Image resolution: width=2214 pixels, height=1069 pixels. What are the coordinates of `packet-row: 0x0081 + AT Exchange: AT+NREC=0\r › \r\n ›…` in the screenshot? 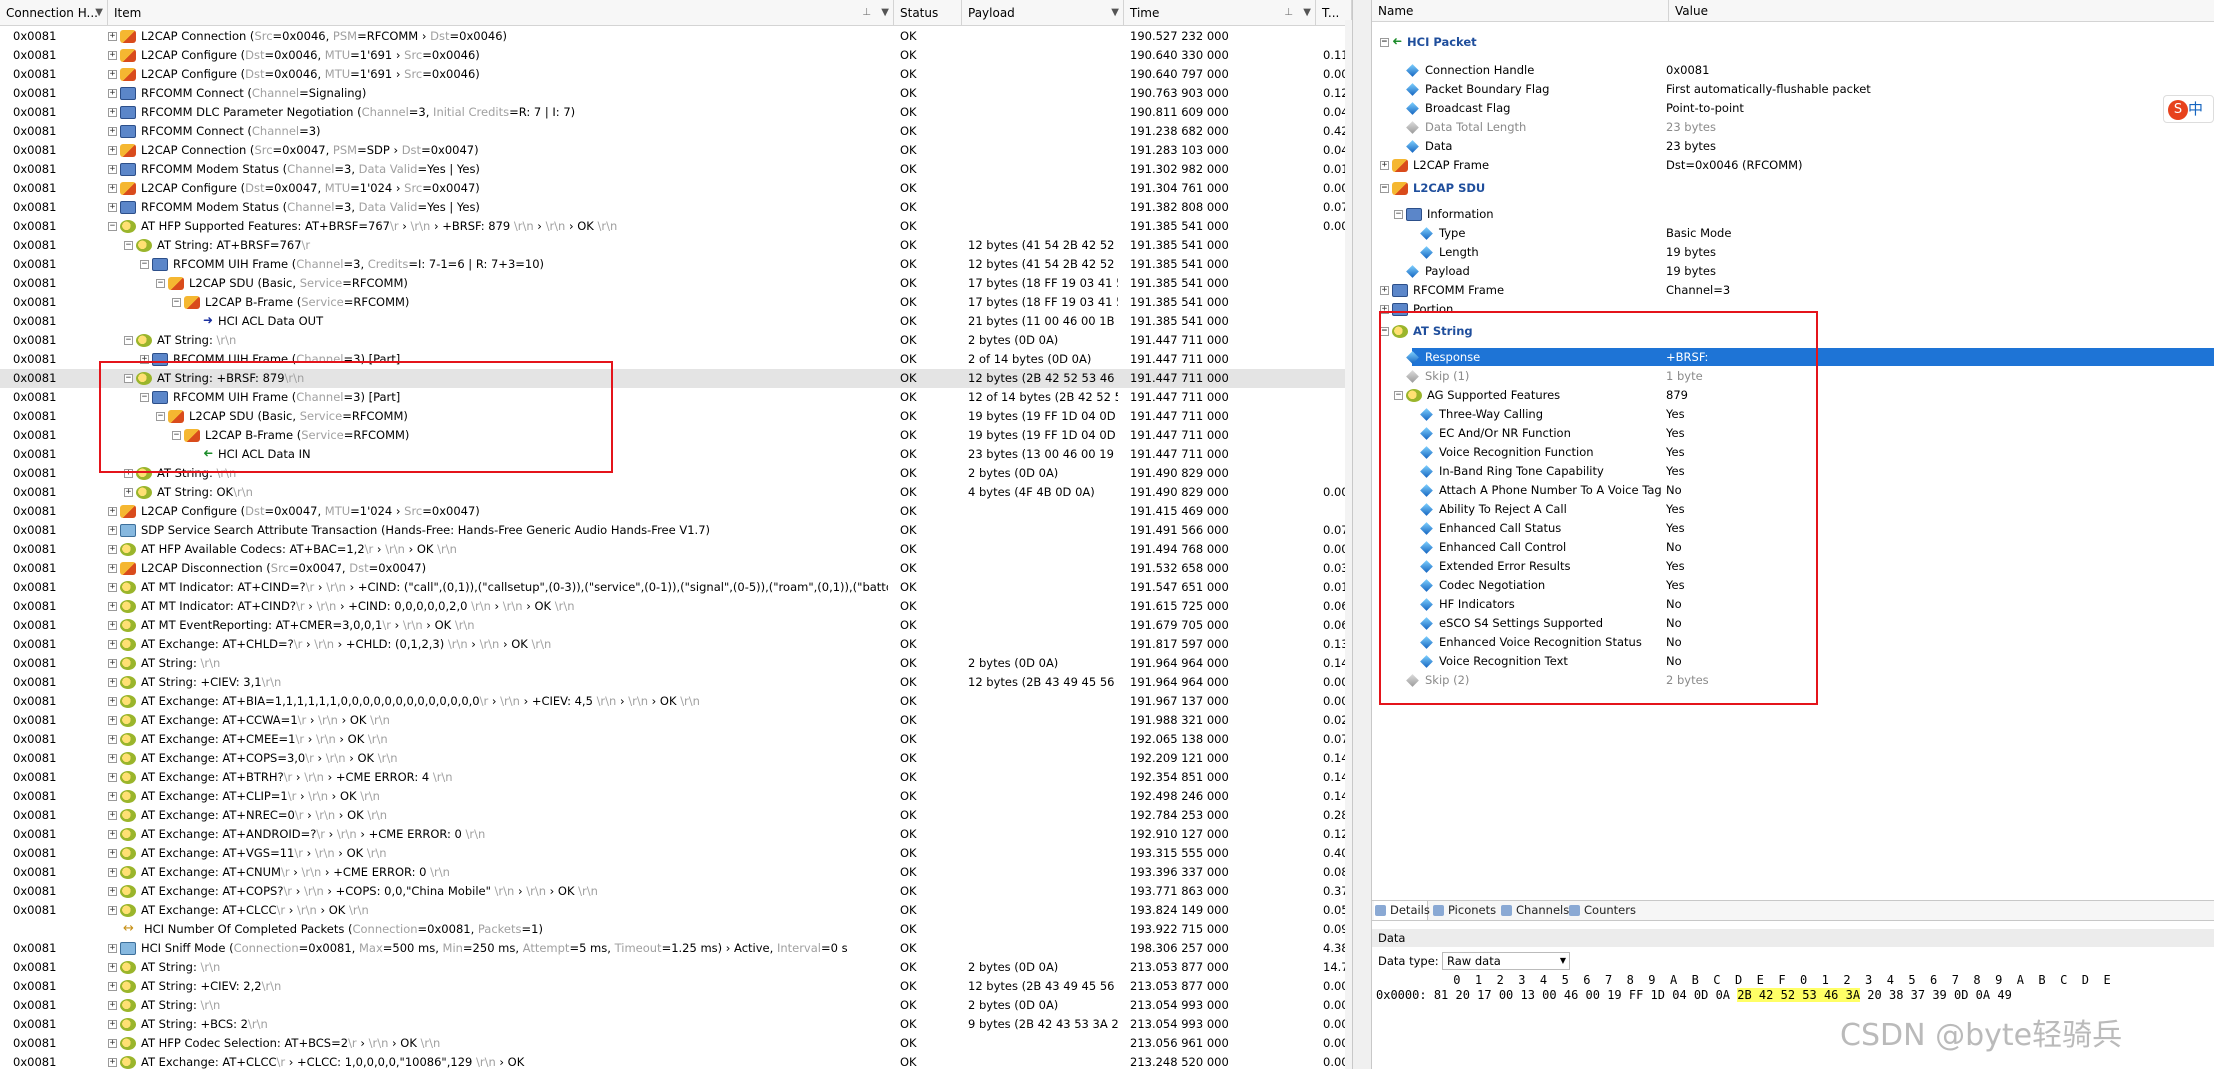 It's located at (672, 815).